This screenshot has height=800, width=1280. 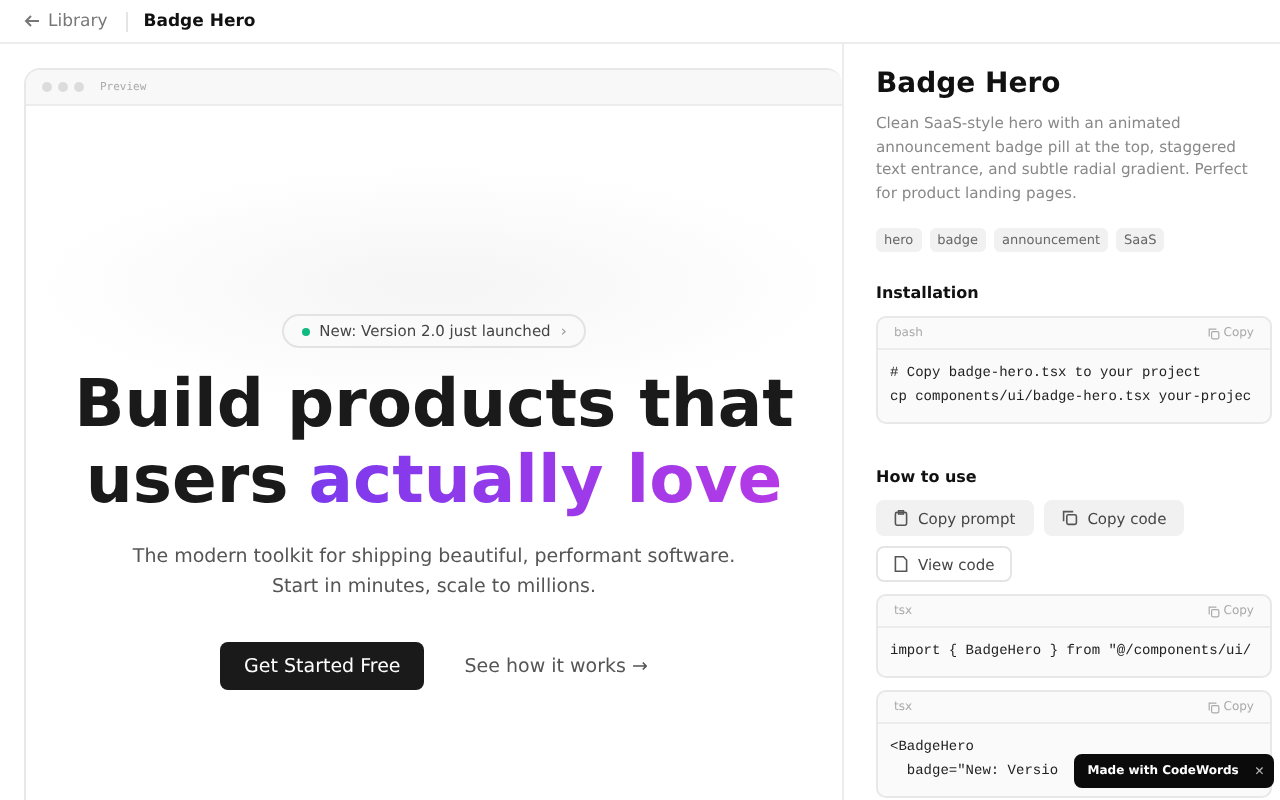 I want to click on see-how-link: See how it works →, so click(x=556, y=666).